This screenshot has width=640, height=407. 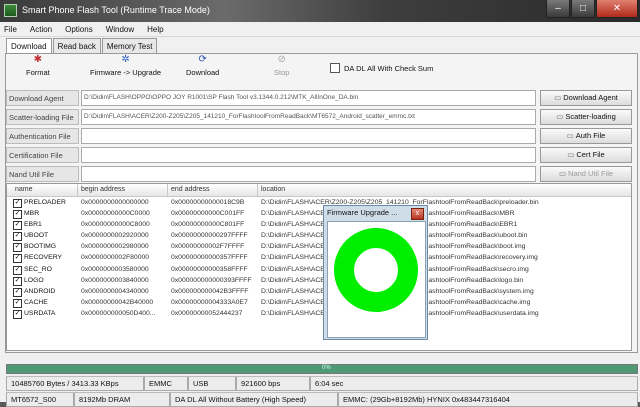 I want to click on menu-action: Action, so click(x=41, y=29).